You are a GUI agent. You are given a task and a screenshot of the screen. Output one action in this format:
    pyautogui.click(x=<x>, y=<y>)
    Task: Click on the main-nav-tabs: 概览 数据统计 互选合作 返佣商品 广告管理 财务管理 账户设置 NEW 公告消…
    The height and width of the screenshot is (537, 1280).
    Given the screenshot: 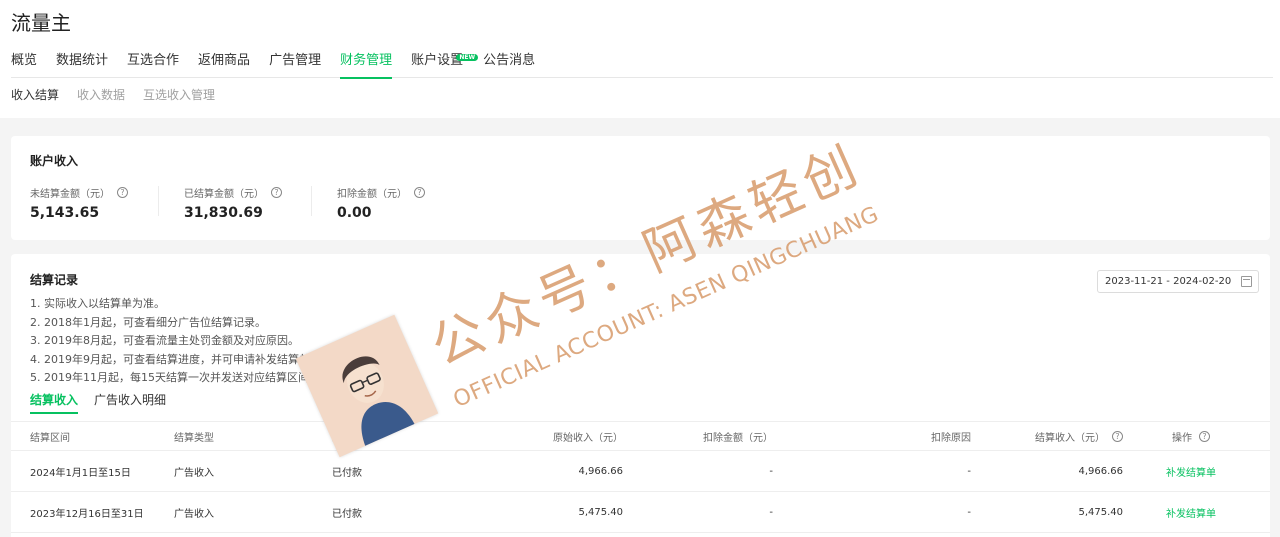 What is the action you would take?
    pyautogui.click(x=642, y=65)
    